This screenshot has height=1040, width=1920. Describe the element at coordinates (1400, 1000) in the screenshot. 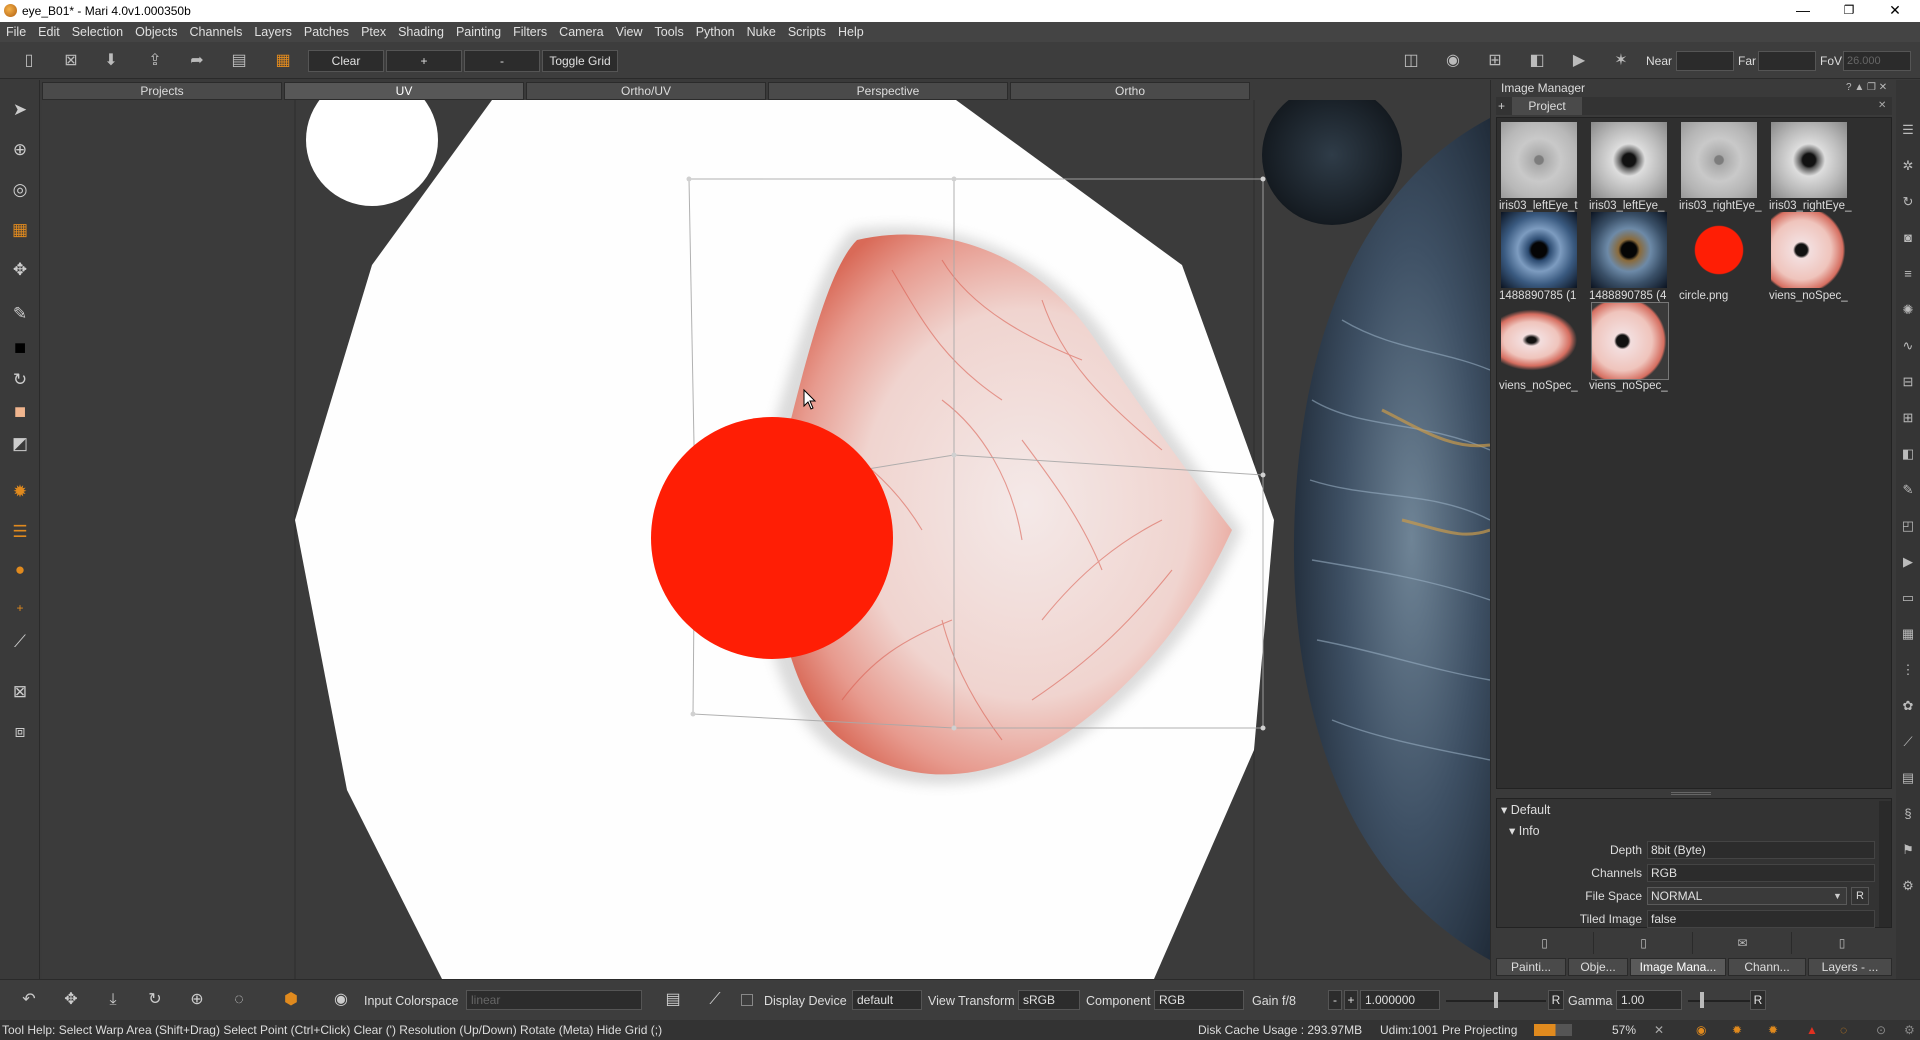

I see `gain-value-field: 1.000000` at that location.